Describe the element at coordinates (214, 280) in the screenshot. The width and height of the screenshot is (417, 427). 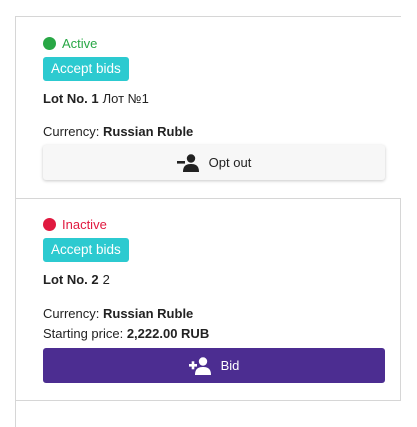
I see `lot-title: Lot No. 22` at that location.